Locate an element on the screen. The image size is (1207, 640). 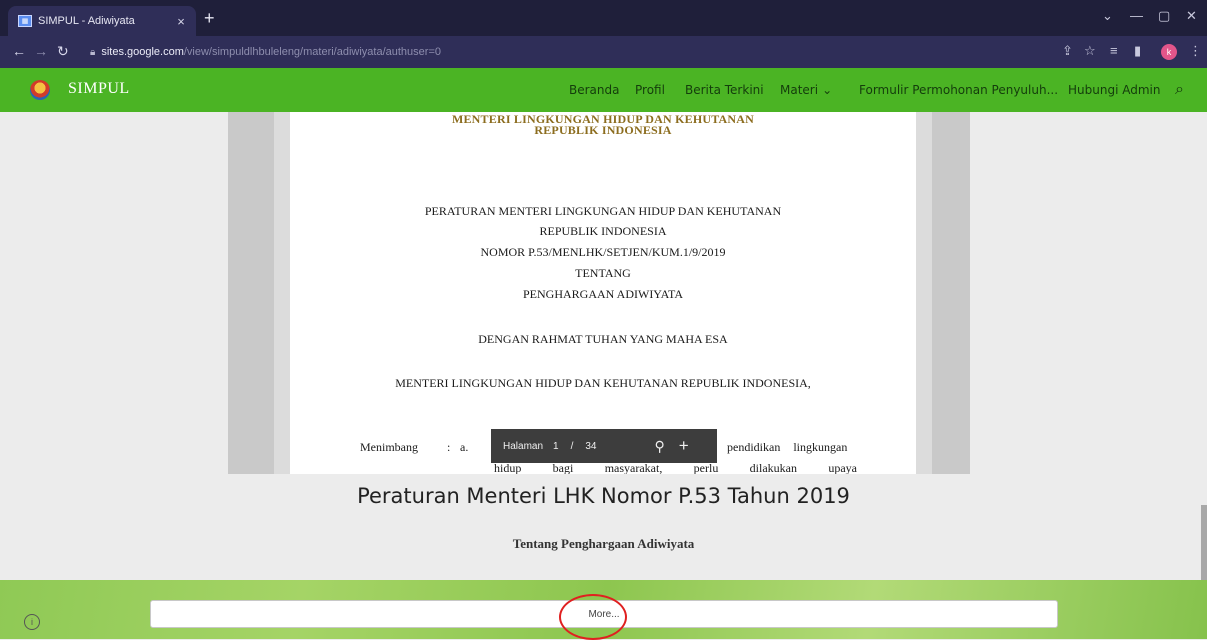
annotation-circle is located at coordinates (593, 617).